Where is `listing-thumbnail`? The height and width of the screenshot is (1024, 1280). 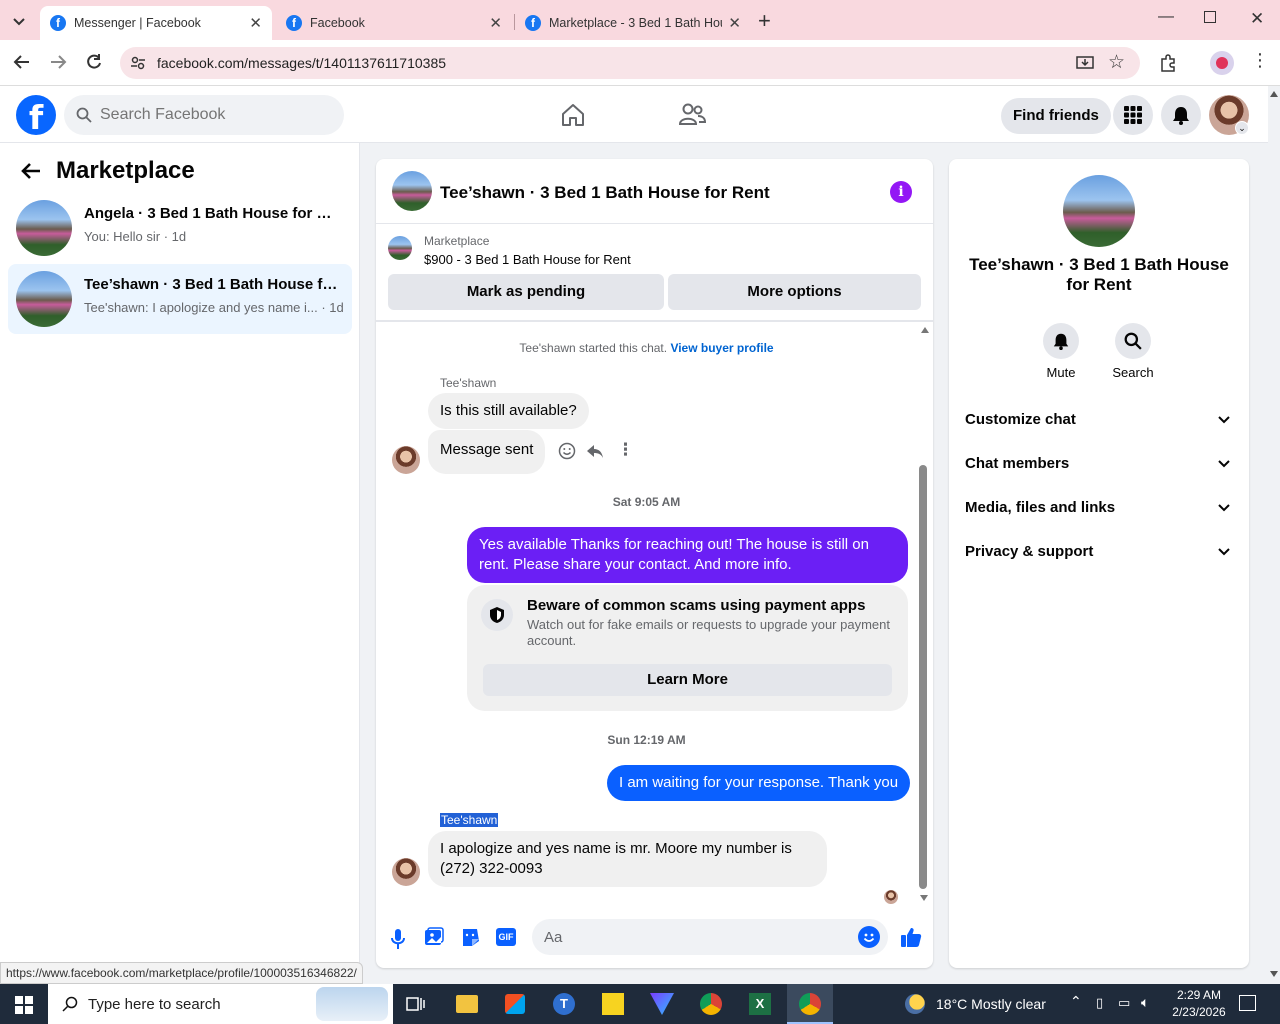
listing-thumbnail is located at coordinates (400, 248).